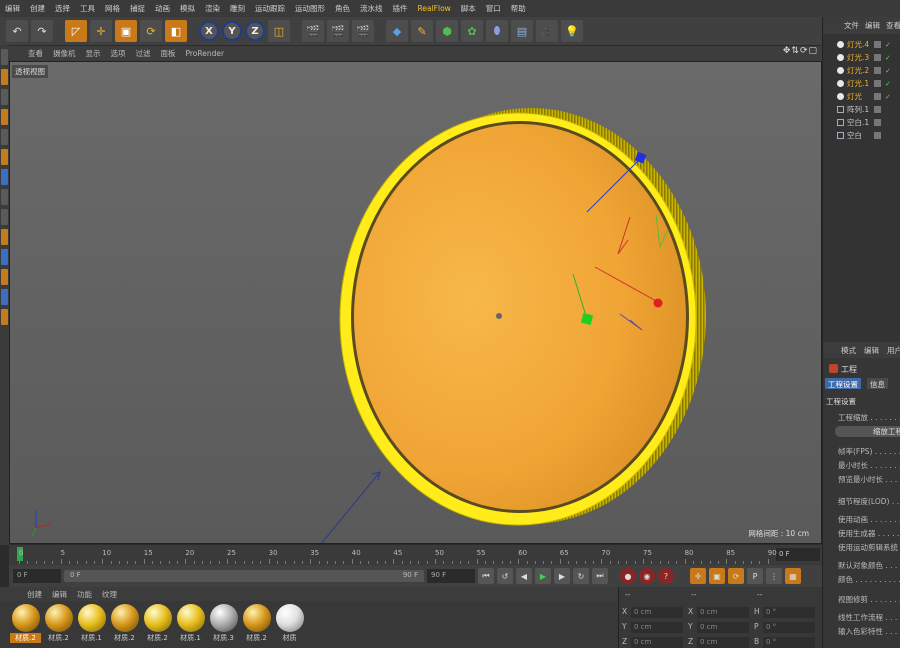  Describe the element at coordinates (34, 594) in the screenshot. I see `material-menu-item-0: 创建` at that location.